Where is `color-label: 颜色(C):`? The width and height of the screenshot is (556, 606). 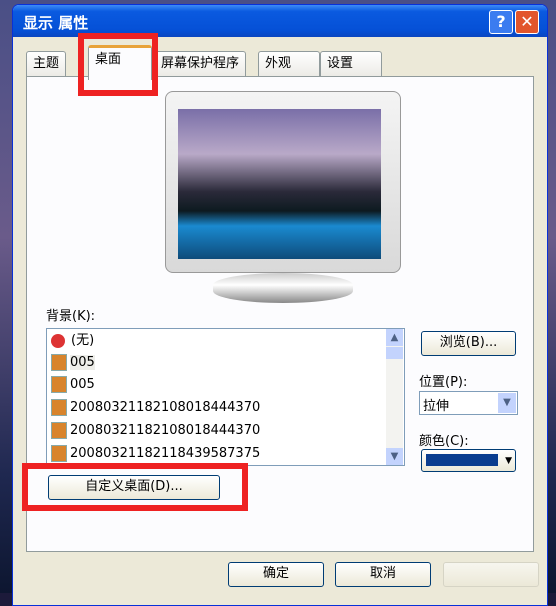 color-label: 颜色(C): is located at coordinates (444, 441).